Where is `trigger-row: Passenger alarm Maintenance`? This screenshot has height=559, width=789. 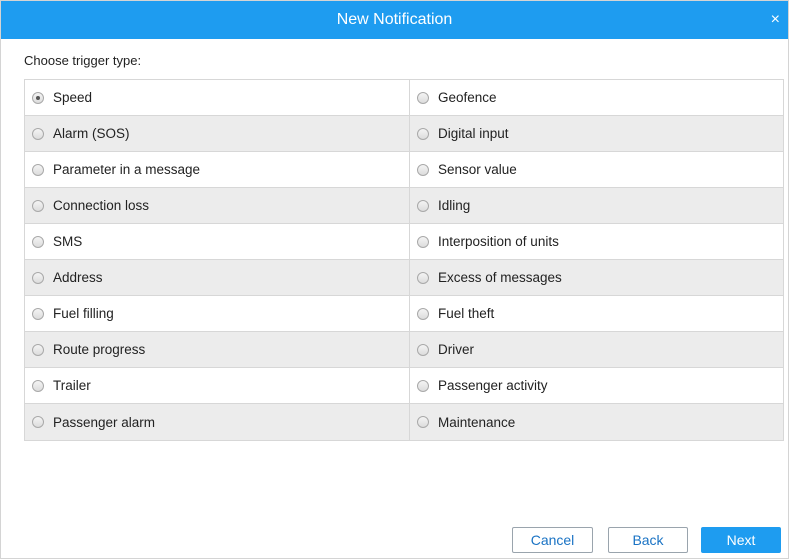 trigger-row: Passenger alarm Maintenance is located at coordinates (404, 422).